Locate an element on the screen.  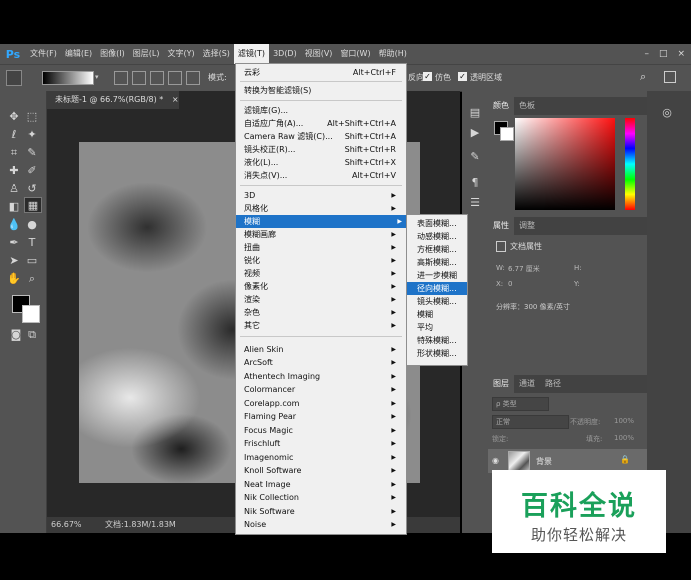
brush-panel-icon: ✎ is located at coordinates (475, 157).